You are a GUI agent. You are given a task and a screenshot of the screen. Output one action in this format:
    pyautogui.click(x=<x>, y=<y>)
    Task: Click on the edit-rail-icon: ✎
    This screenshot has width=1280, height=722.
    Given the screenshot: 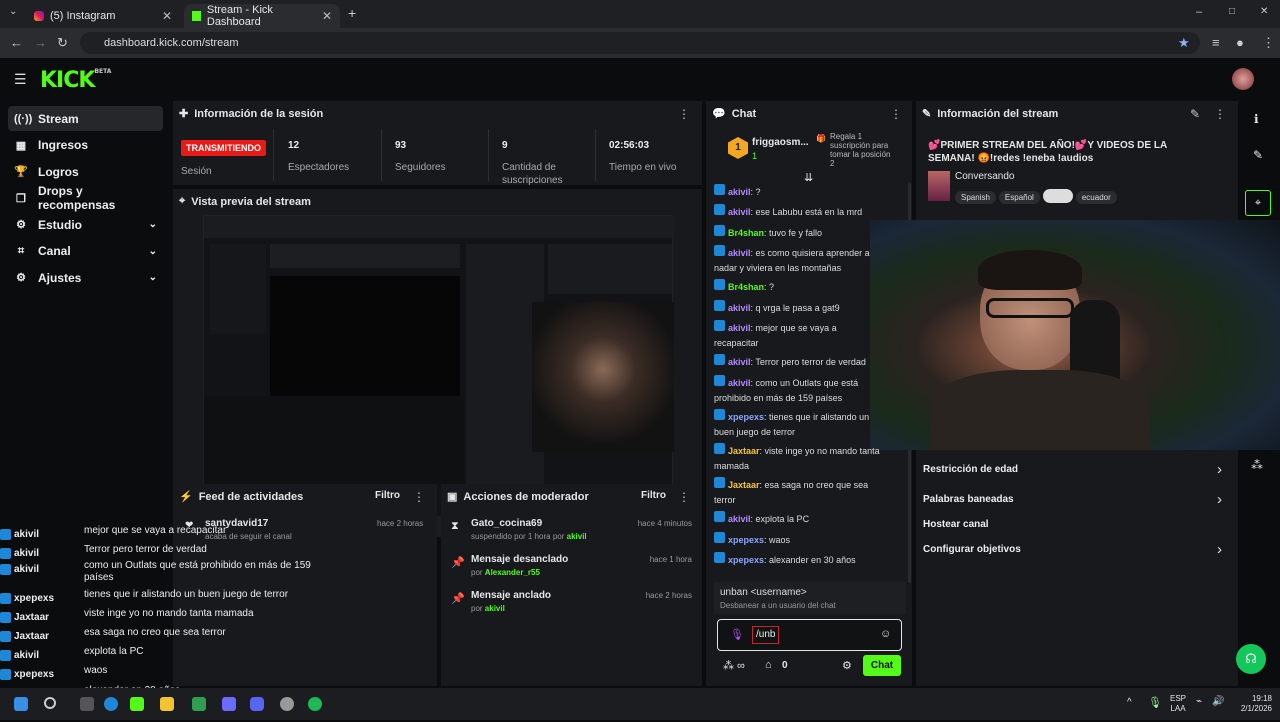 What is the action you would take?
    pyautogui.click(x=1258, y=155)
    